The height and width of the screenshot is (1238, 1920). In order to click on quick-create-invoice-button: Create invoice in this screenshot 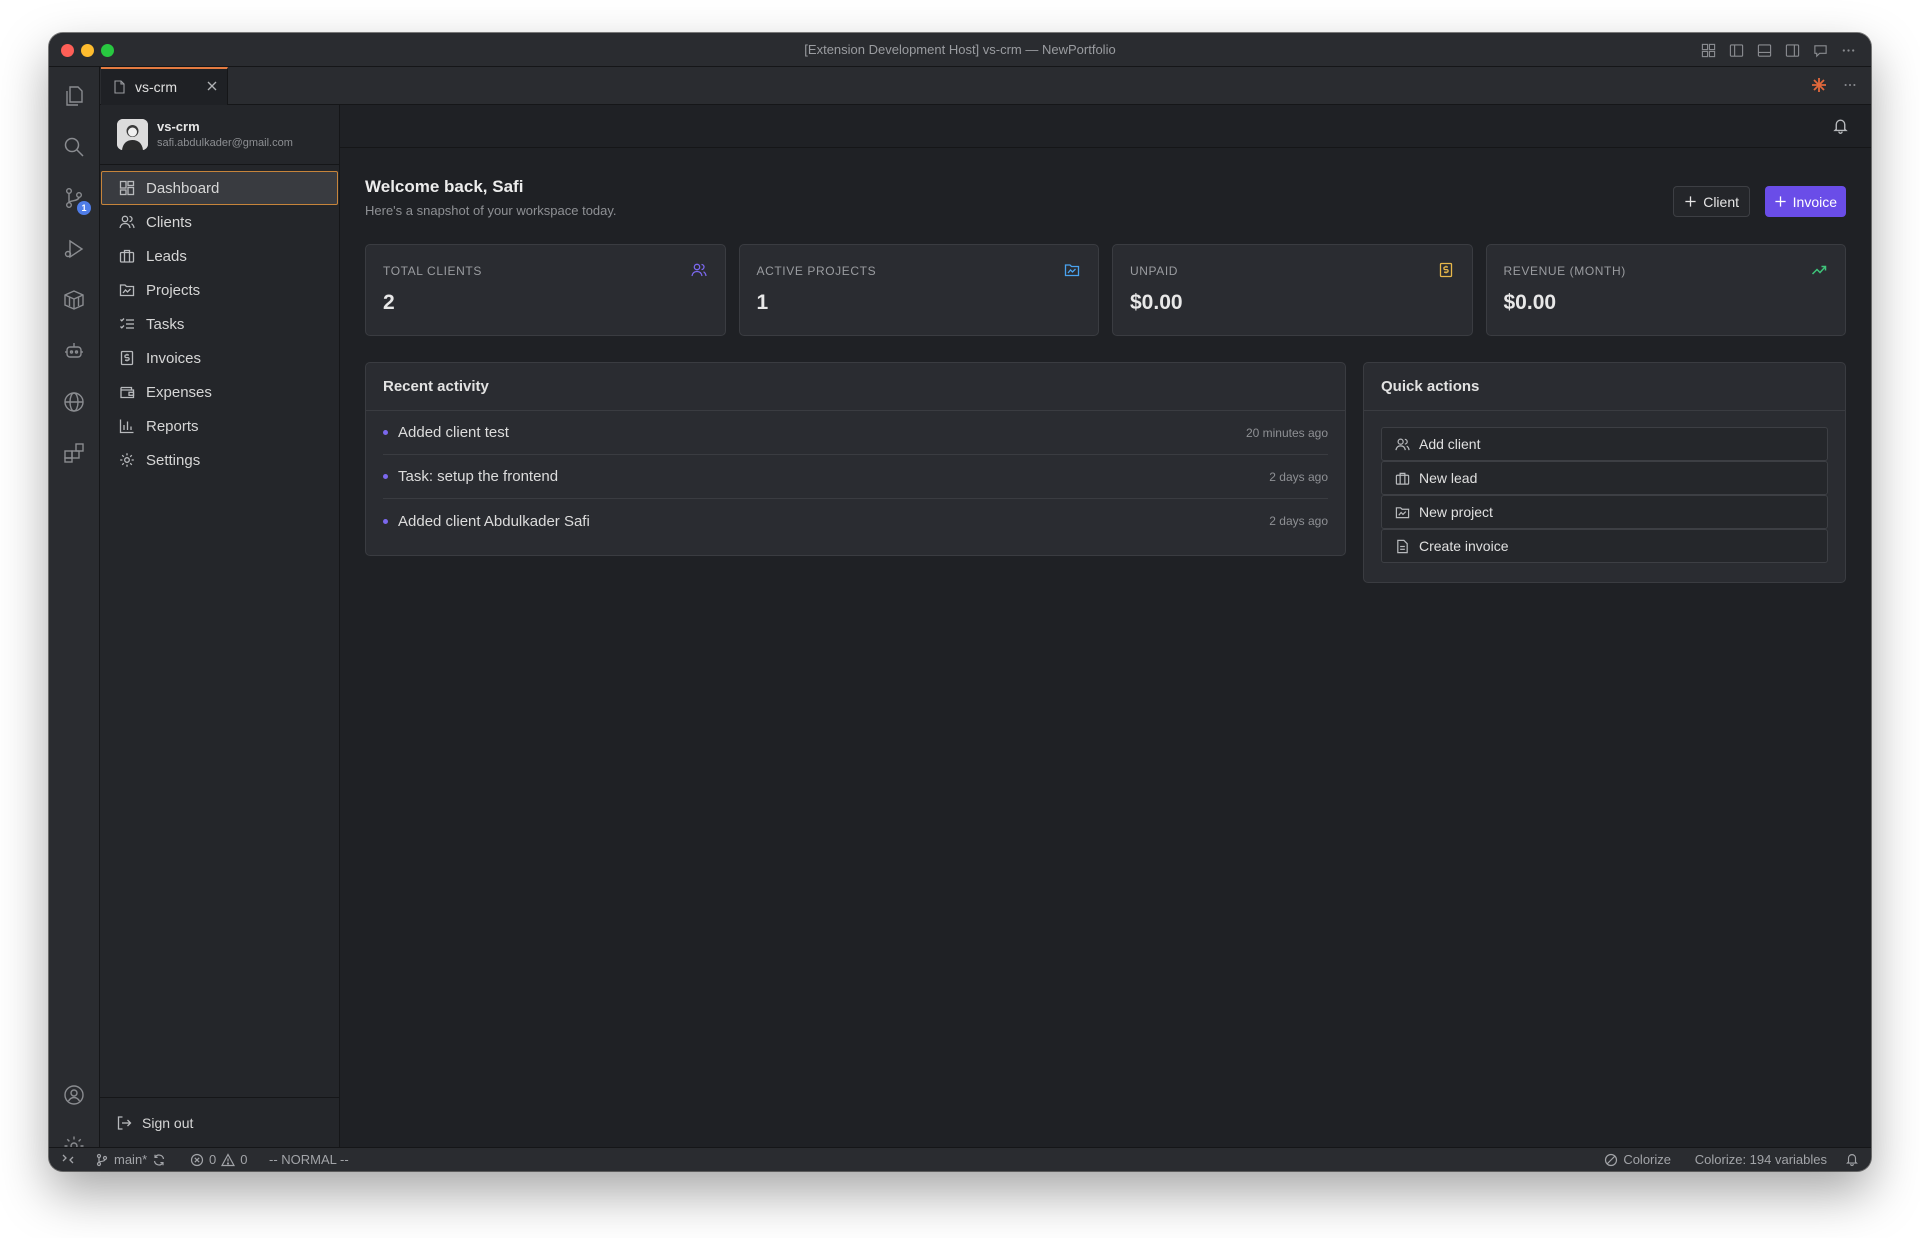, I will do `click(1604, 546)`.